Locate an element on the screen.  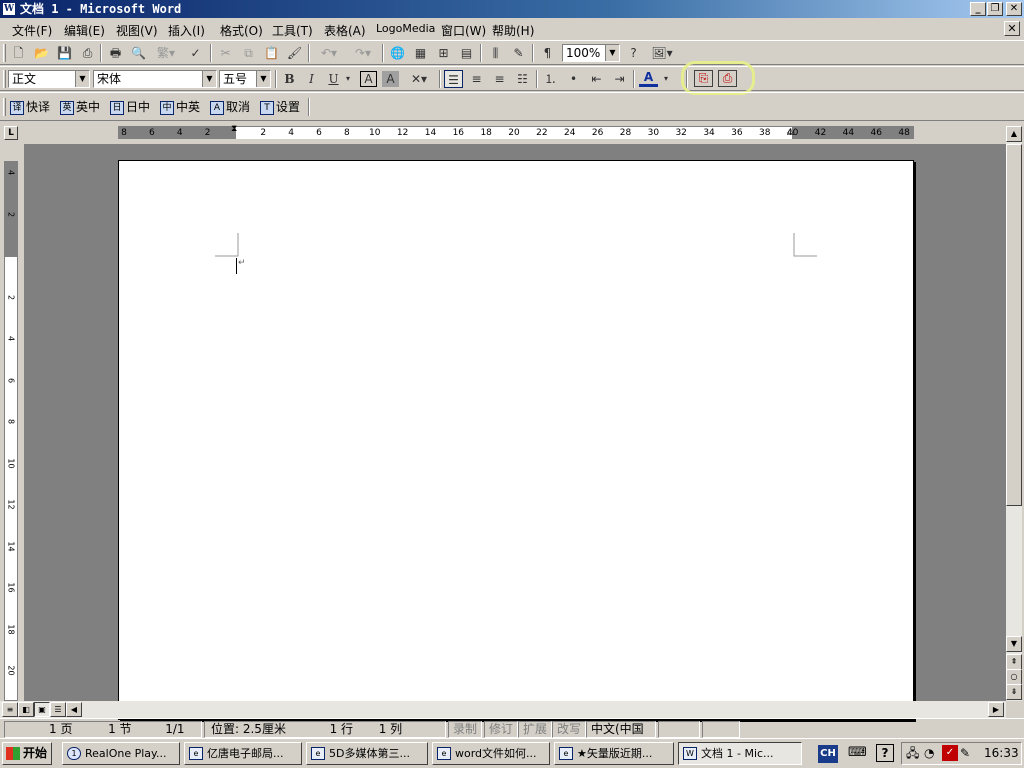
vertical-scrollbar: ▲ ▼ ⇞ ○ ⇟ is located at coordinates (1014, 413).